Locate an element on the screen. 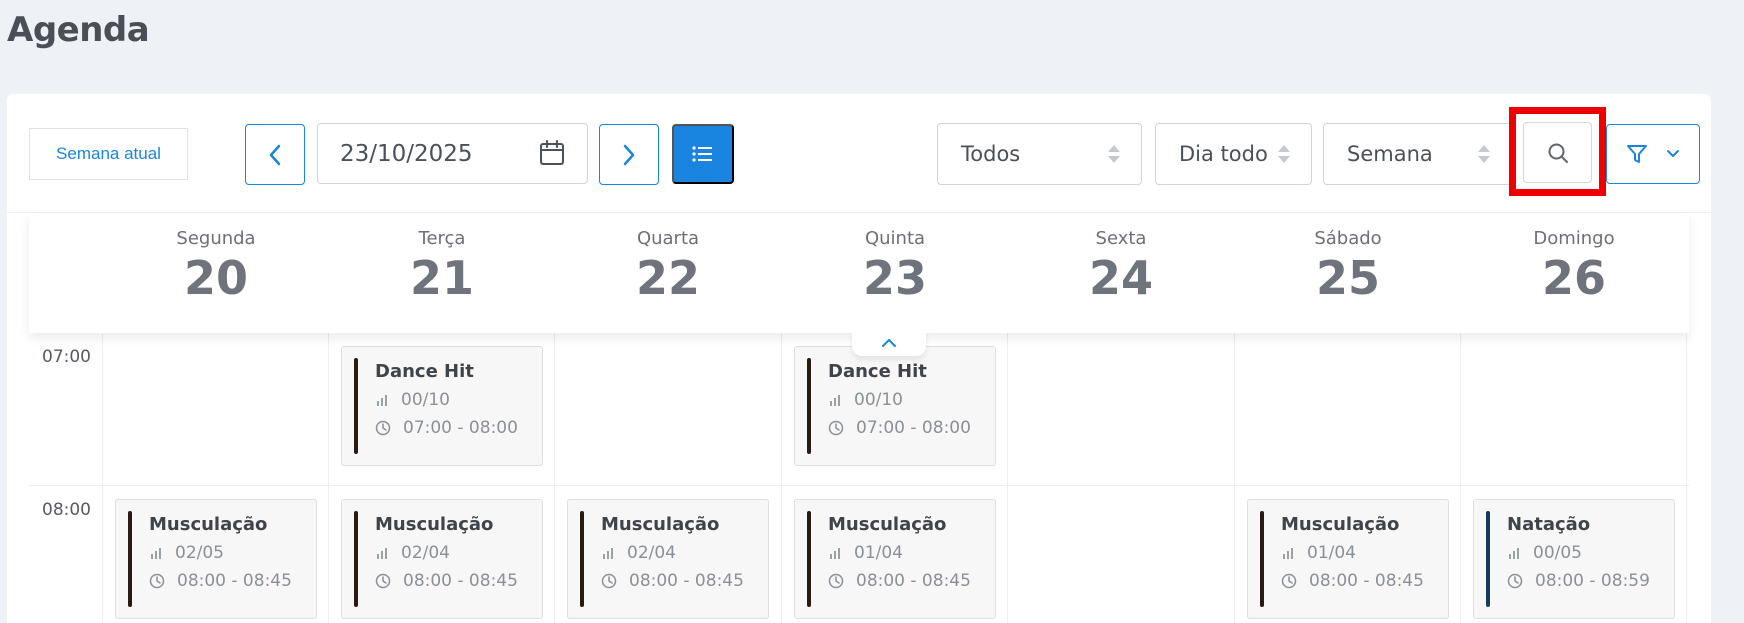  day-column-header: Segunda 20 is located at coordinates (216, 259).